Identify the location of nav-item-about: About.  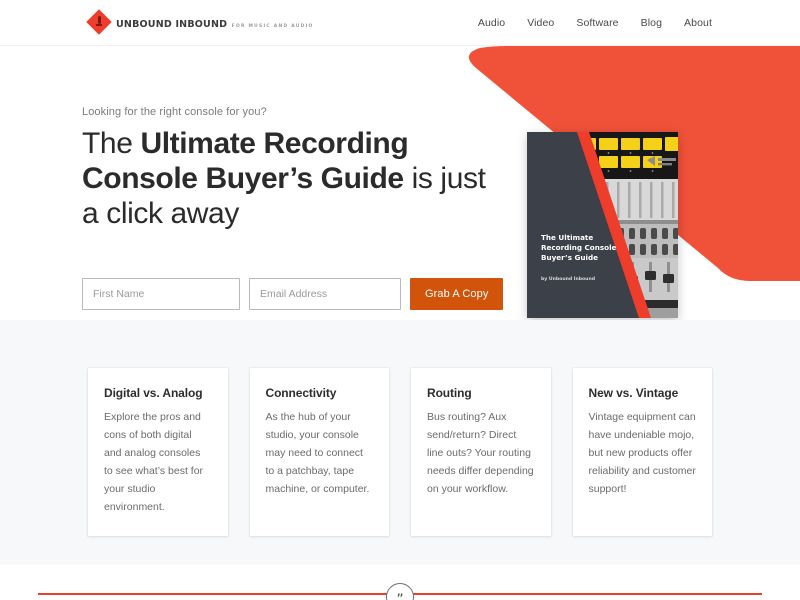
(698, 23).